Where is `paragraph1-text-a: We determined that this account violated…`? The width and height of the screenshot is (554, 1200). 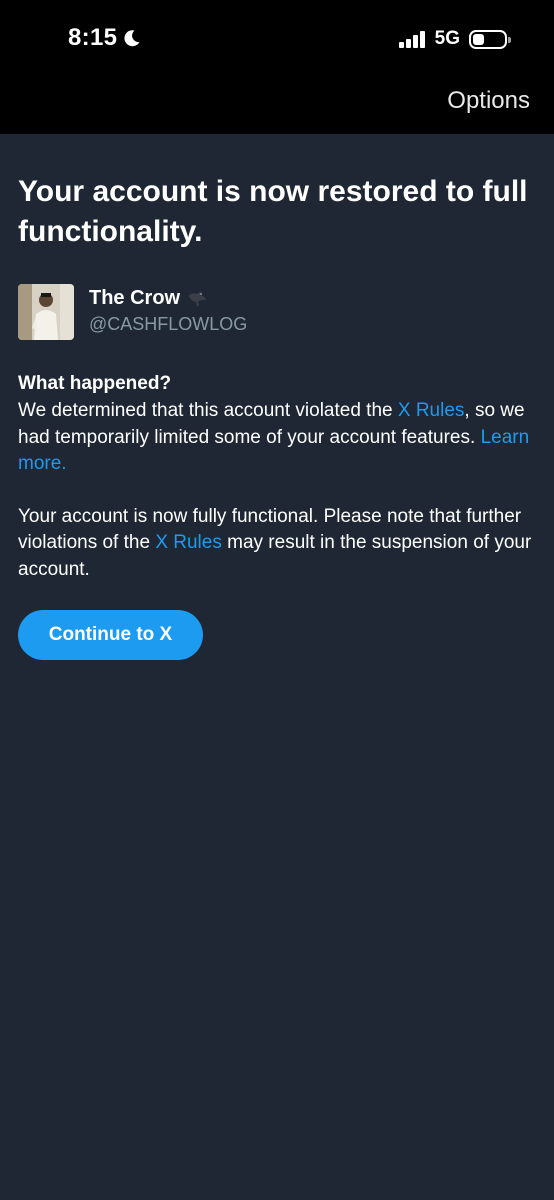 paragraph1-text-a: We determined that this account violated… is located at coordinates (208, 410).